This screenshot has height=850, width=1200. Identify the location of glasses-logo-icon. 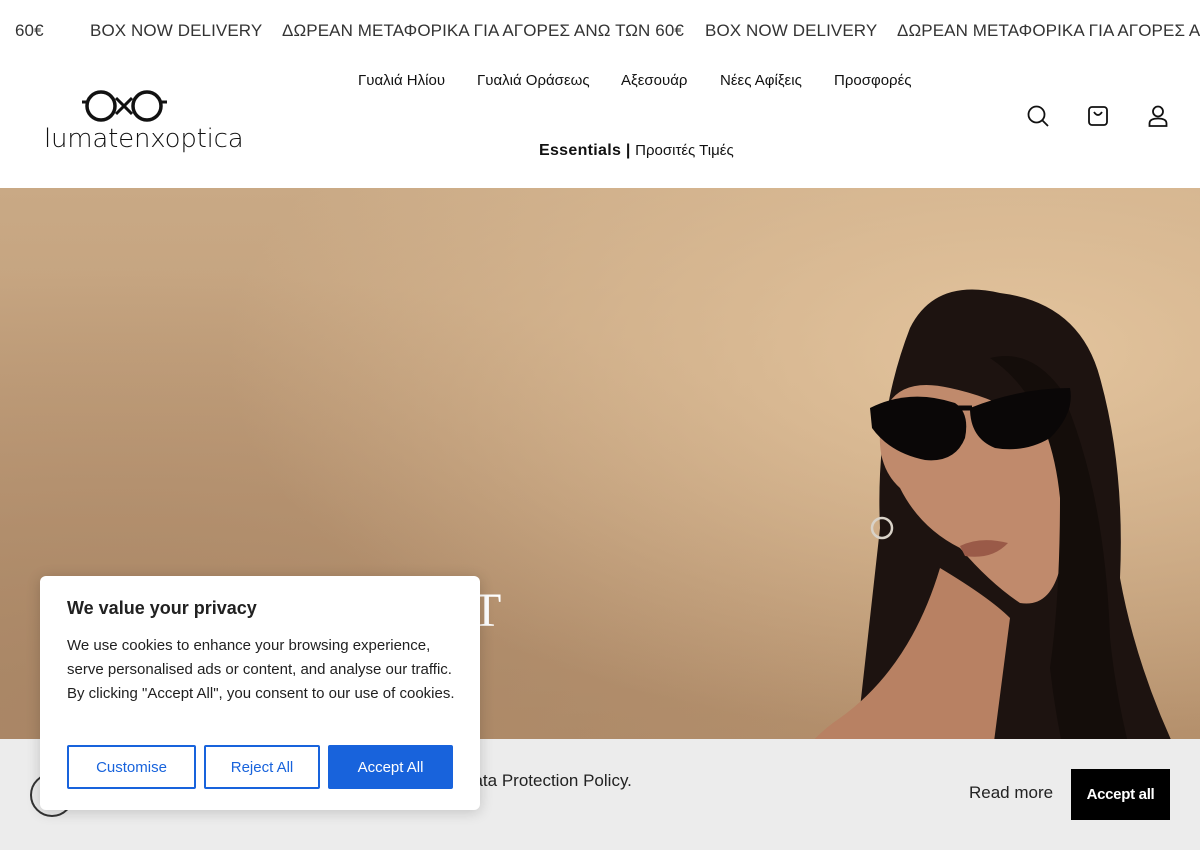
(124, 106).